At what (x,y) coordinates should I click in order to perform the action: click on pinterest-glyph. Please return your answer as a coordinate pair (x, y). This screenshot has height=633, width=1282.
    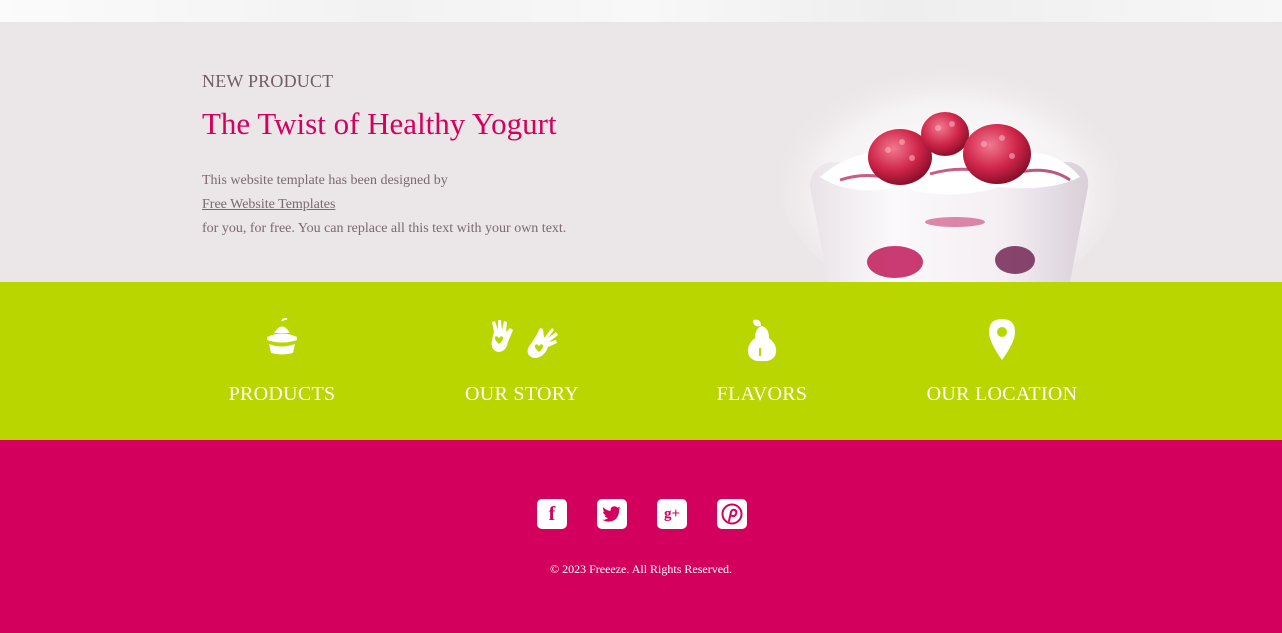
    Looking at the image, I should click on (732, 514).